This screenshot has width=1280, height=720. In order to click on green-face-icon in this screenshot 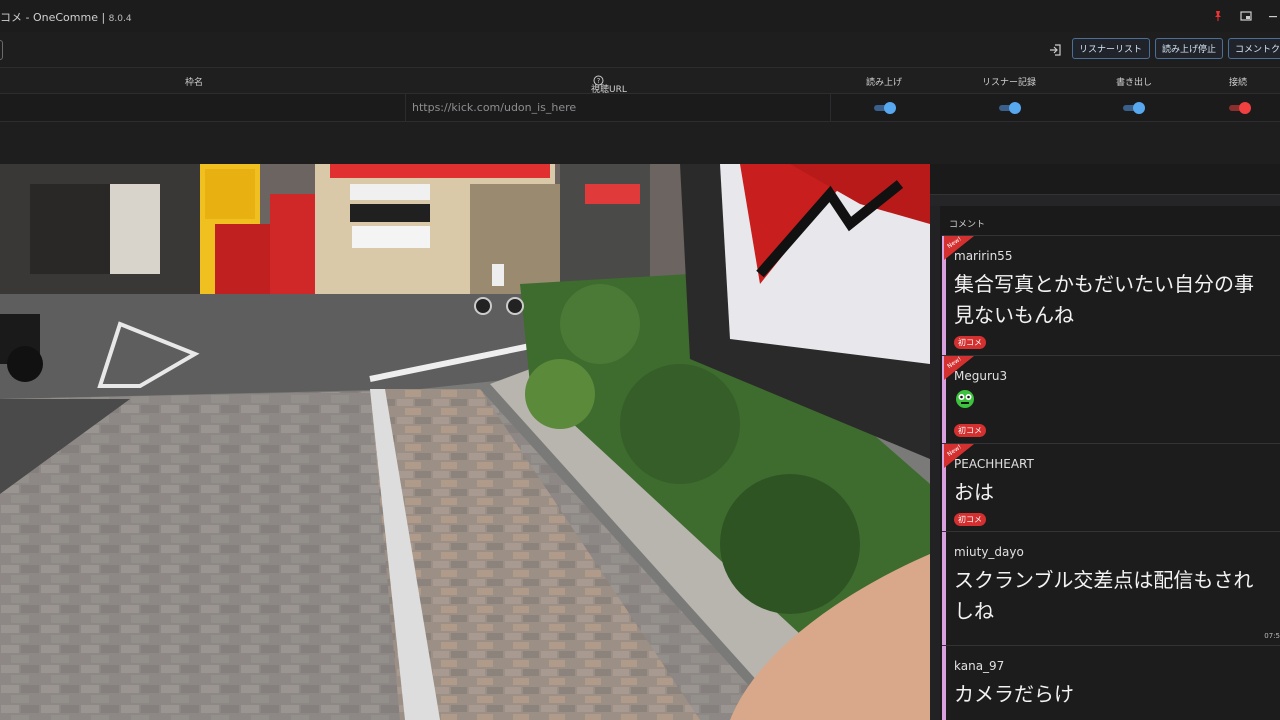, I will do `click(965, 399)`.